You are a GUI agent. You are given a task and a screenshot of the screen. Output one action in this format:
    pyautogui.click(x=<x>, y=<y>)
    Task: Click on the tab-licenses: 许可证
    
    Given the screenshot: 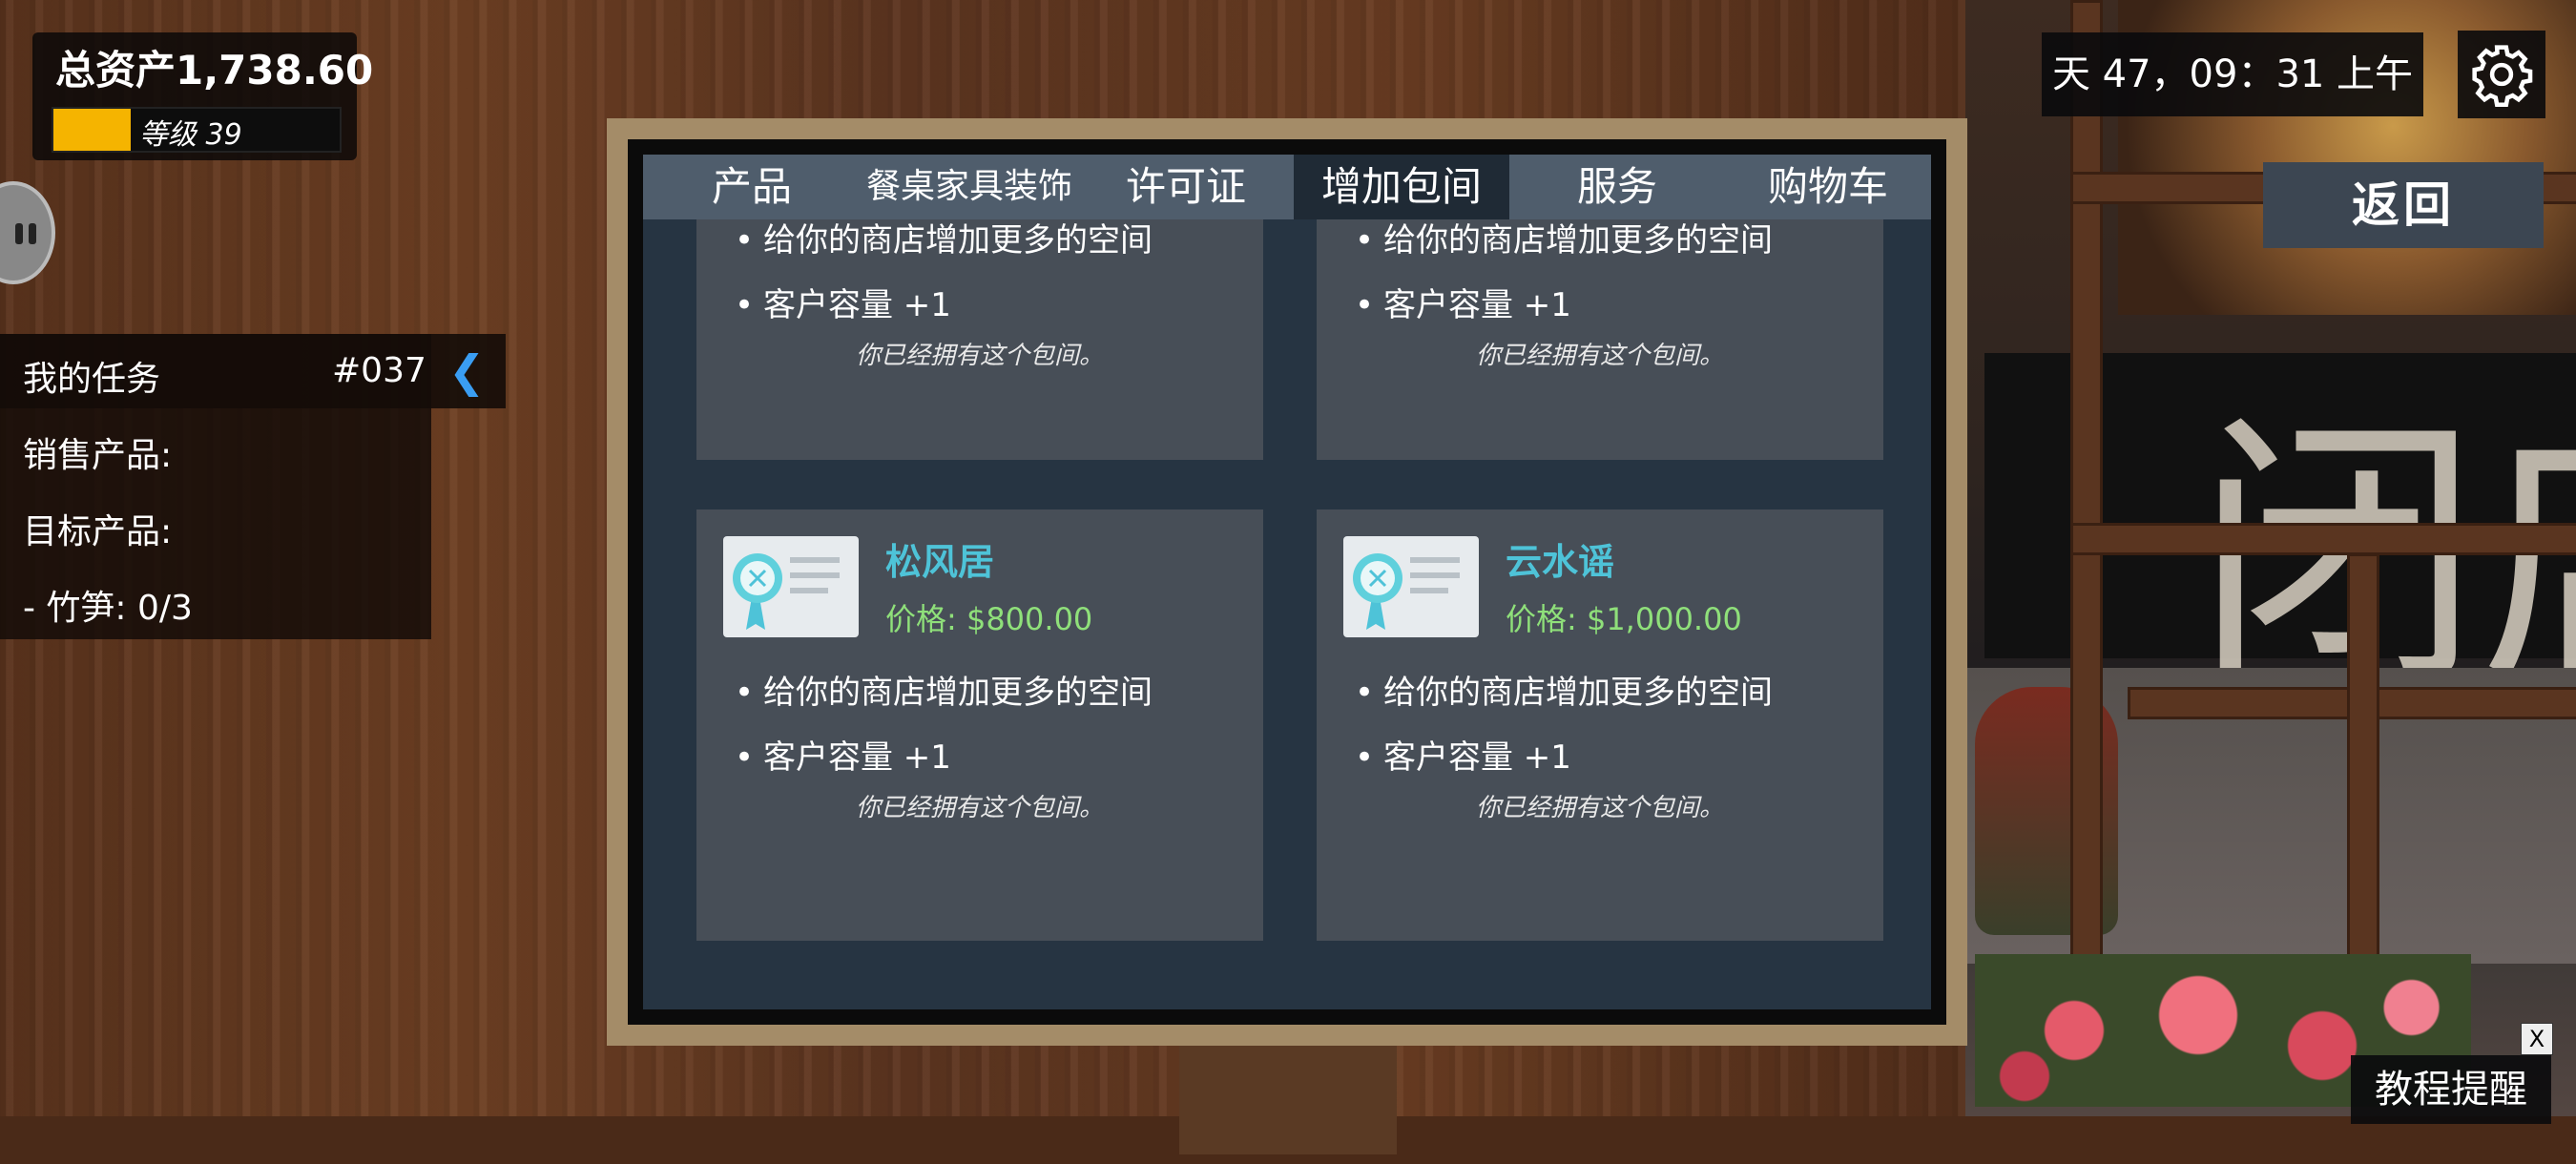 What is the action you would take?
    pyautogui.click(x=1186, y=187)
    